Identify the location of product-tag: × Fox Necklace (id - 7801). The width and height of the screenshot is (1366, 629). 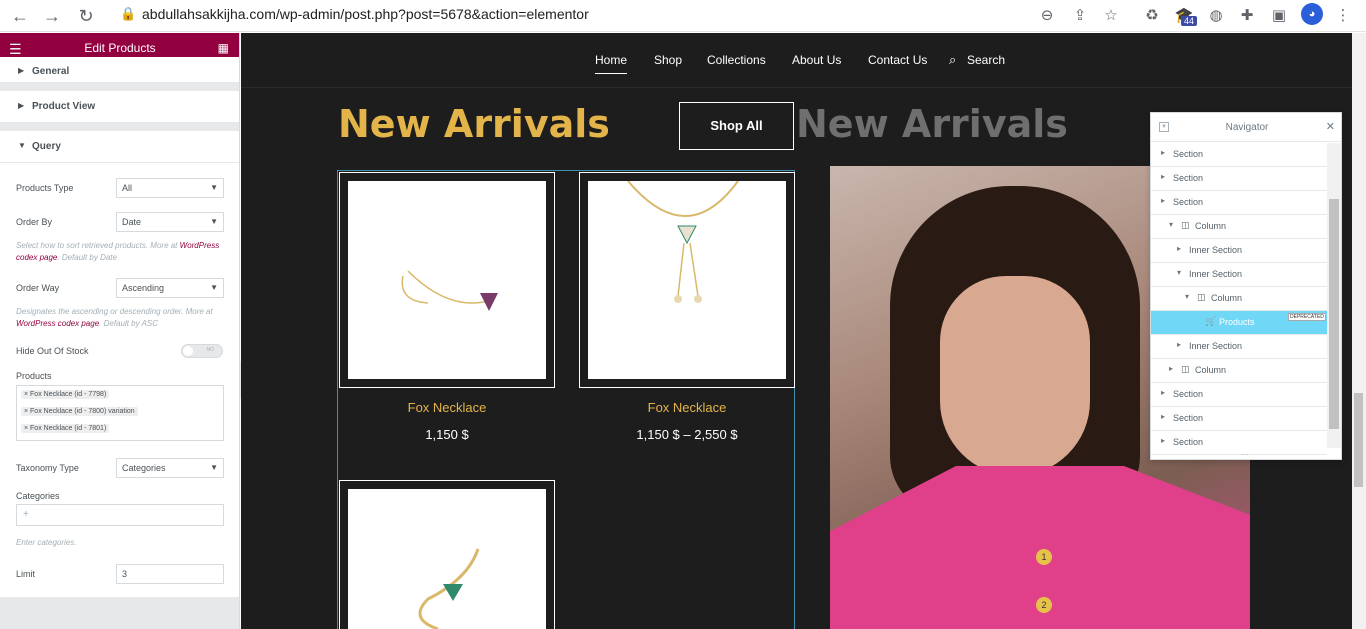
(65, 428).